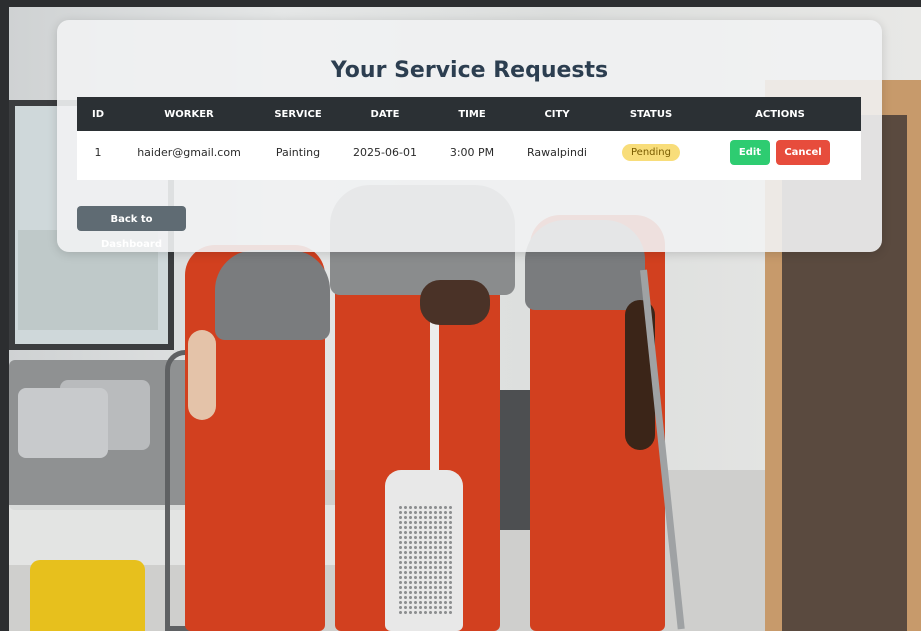  I want to click on cell-actions: Edit Cancel, so click(780, 152).